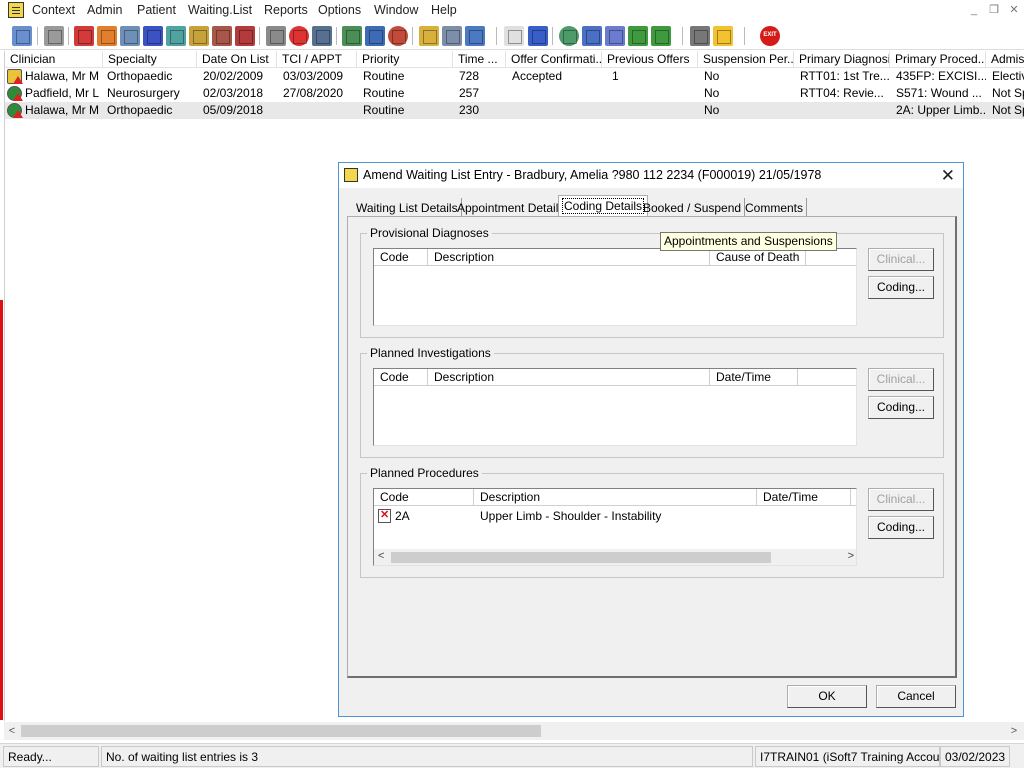 The image size is (1024, 768). Describe the element at coordinates (994, 10) in the screenshot. I see `restore-icon: ❐` at that location.